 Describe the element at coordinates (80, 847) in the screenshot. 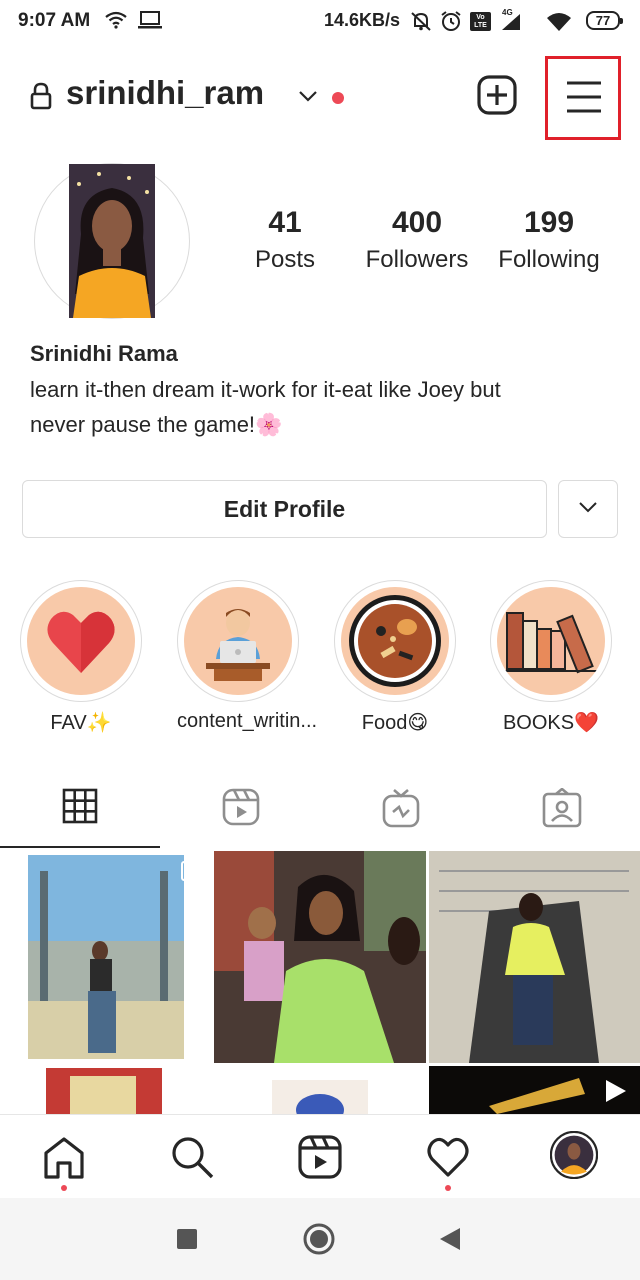

I see `active-tab-indicator` at that location.